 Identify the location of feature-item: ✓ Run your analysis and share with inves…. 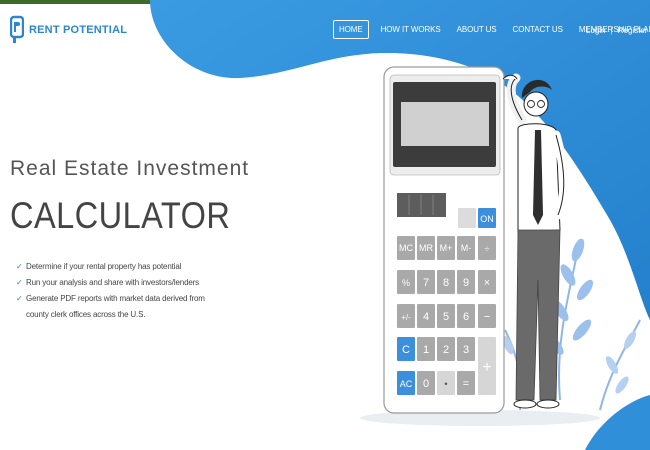
(111, 283).